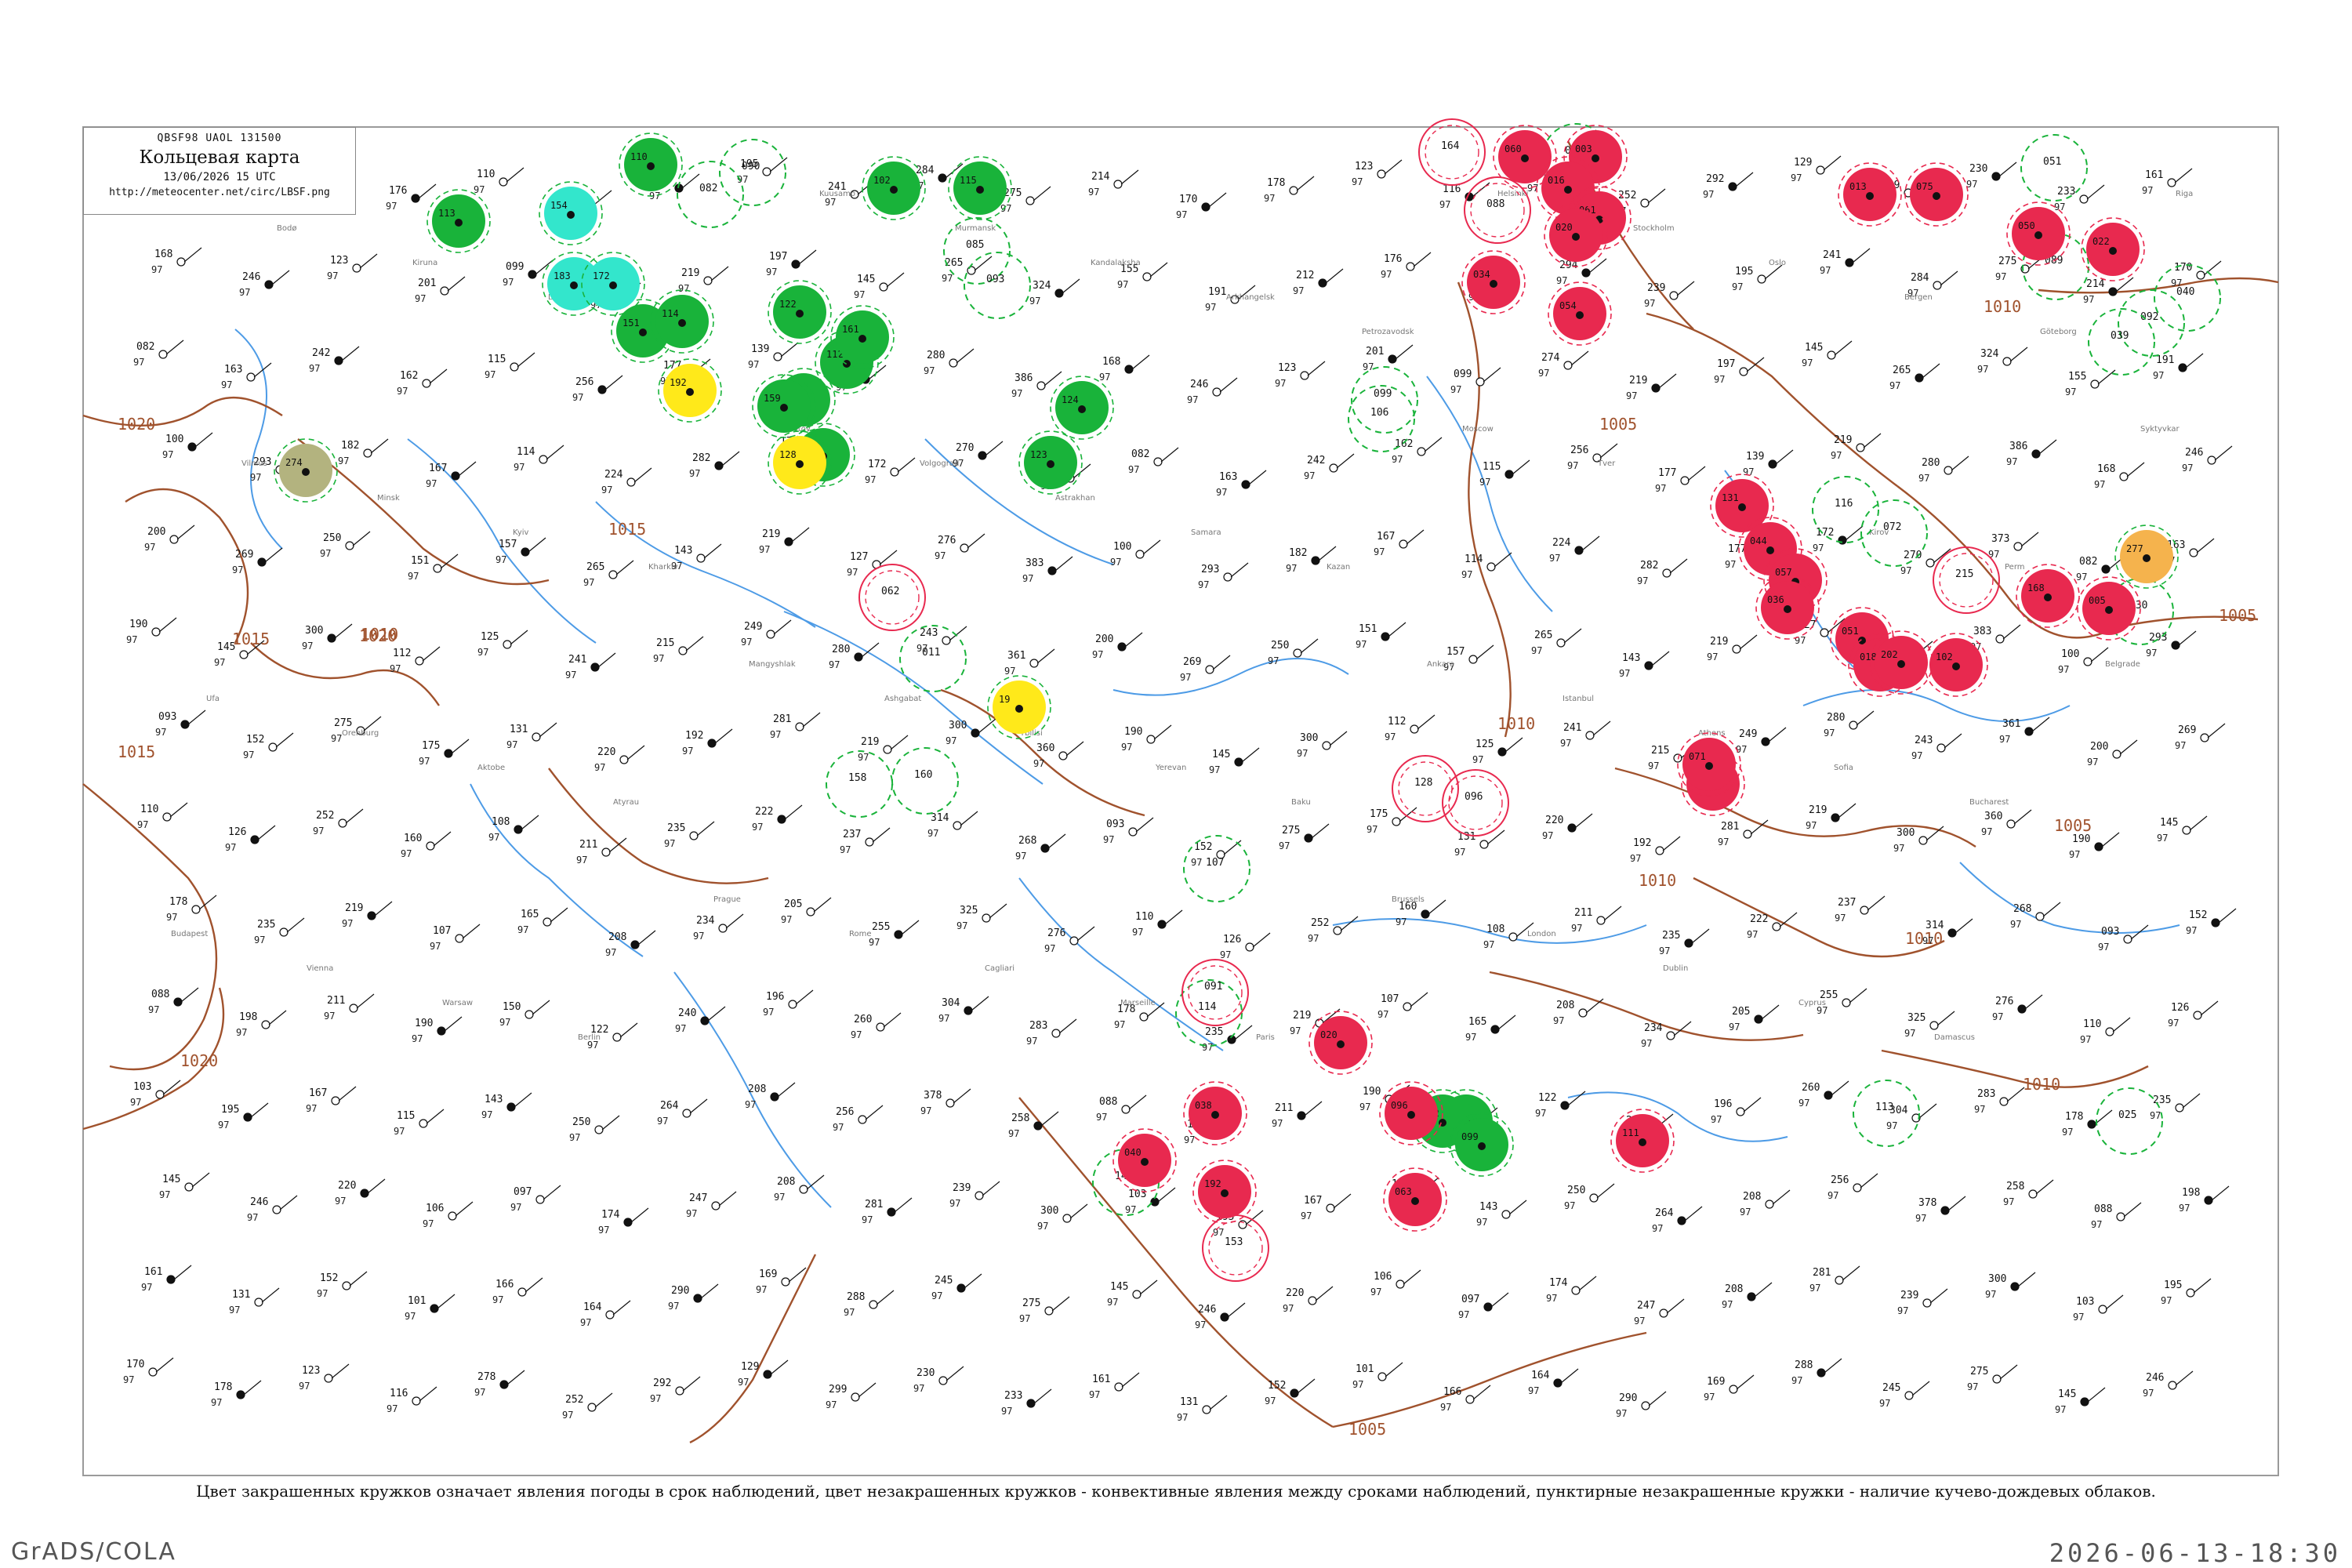 Image resolution: width=2352 pixels, height=1568 pixels. Describe the element at coordinates (1618, 424) in the screenshot. I see `isobar-label: 1005` at that location.